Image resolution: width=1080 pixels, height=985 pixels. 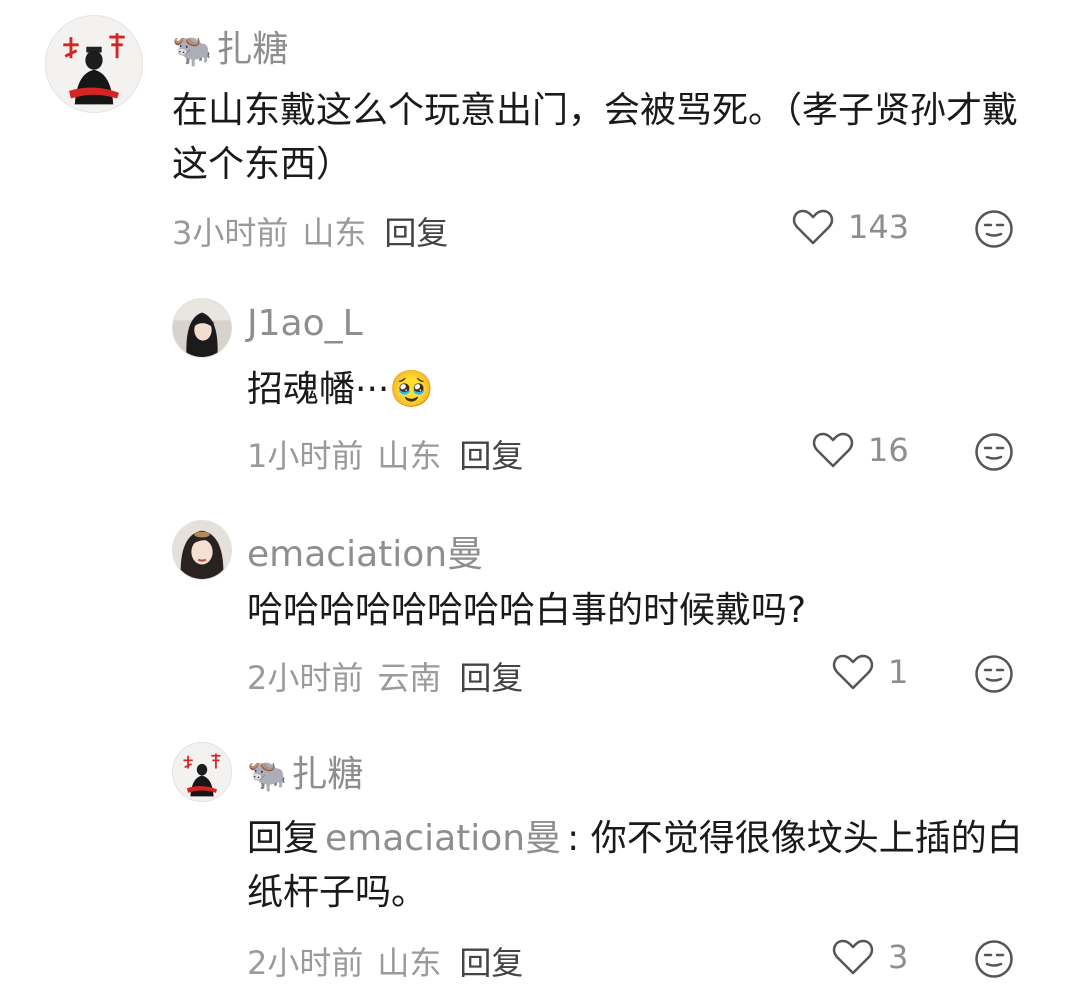 I want to click on reply-prefix: 回复, so click(x=283, y=838).